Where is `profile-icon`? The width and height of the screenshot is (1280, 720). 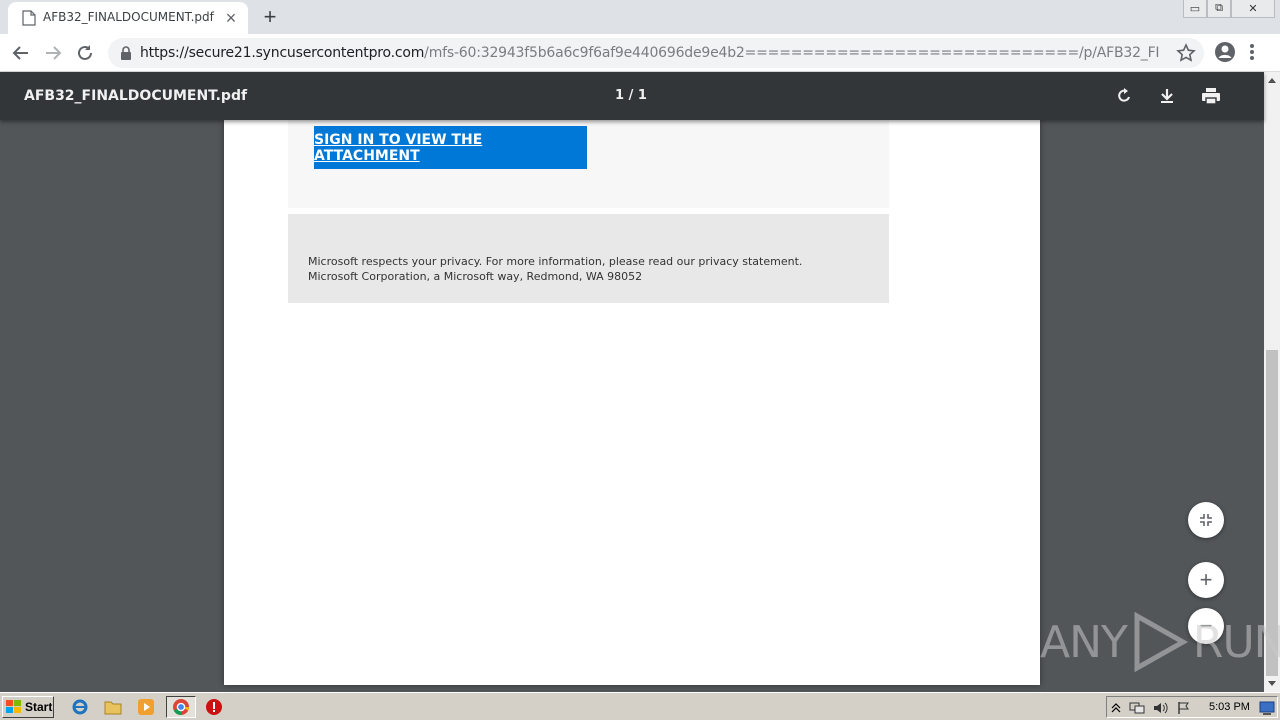 profile-icon is located at coordinates (1225, 52).